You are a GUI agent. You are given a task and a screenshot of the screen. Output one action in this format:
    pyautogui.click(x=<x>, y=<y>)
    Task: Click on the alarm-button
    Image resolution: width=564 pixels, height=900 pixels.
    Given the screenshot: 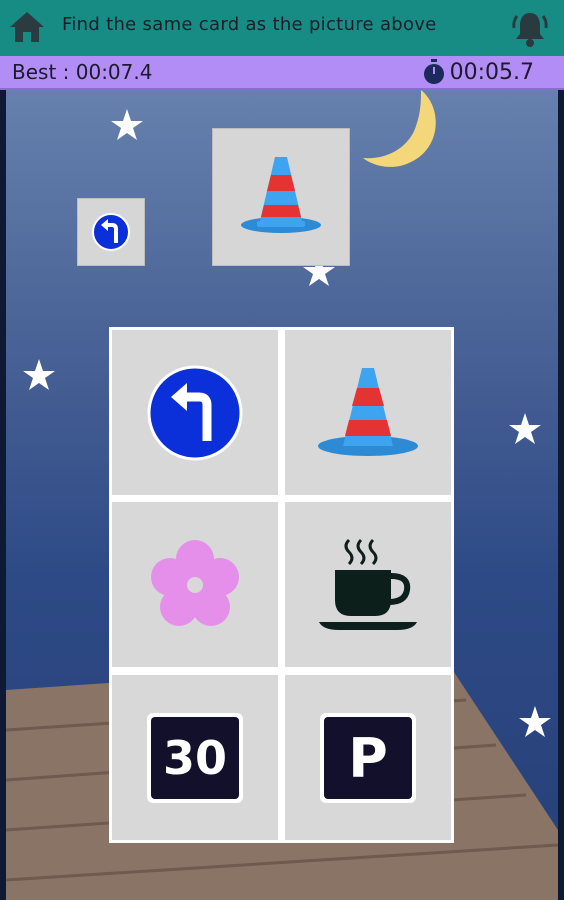 What is the action you would take?
    pyautogui.click(x=530, y=28)
    